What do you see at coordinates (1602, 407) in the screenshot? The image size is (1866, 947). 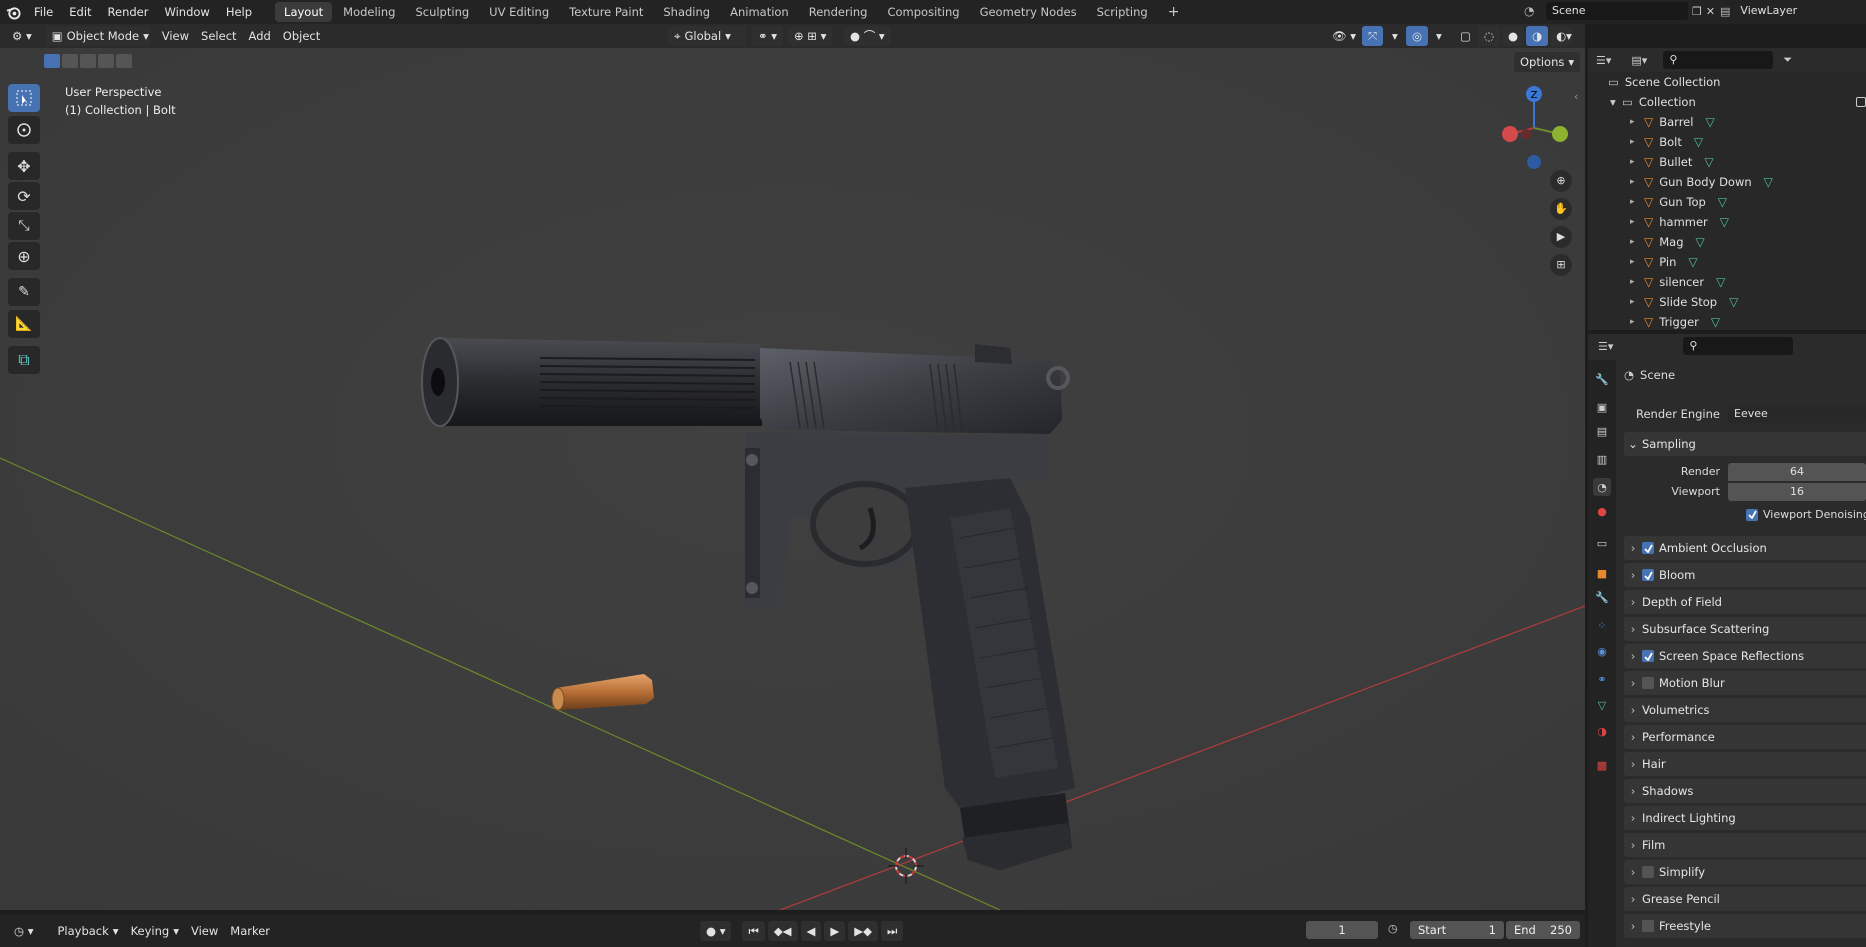 I see `render-tab-icon: ▣` at bounding box center [1602, 407].